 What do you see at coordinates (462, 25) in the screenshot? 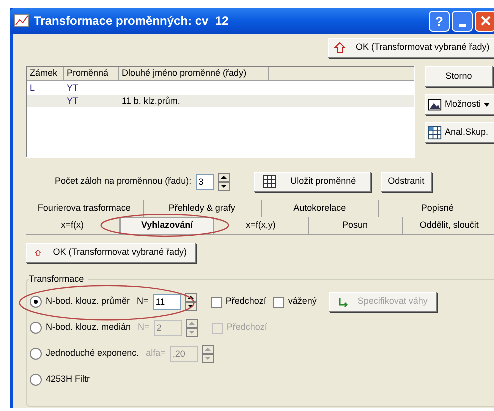
I see `minimize-icon` at bounding box center [462, 25].